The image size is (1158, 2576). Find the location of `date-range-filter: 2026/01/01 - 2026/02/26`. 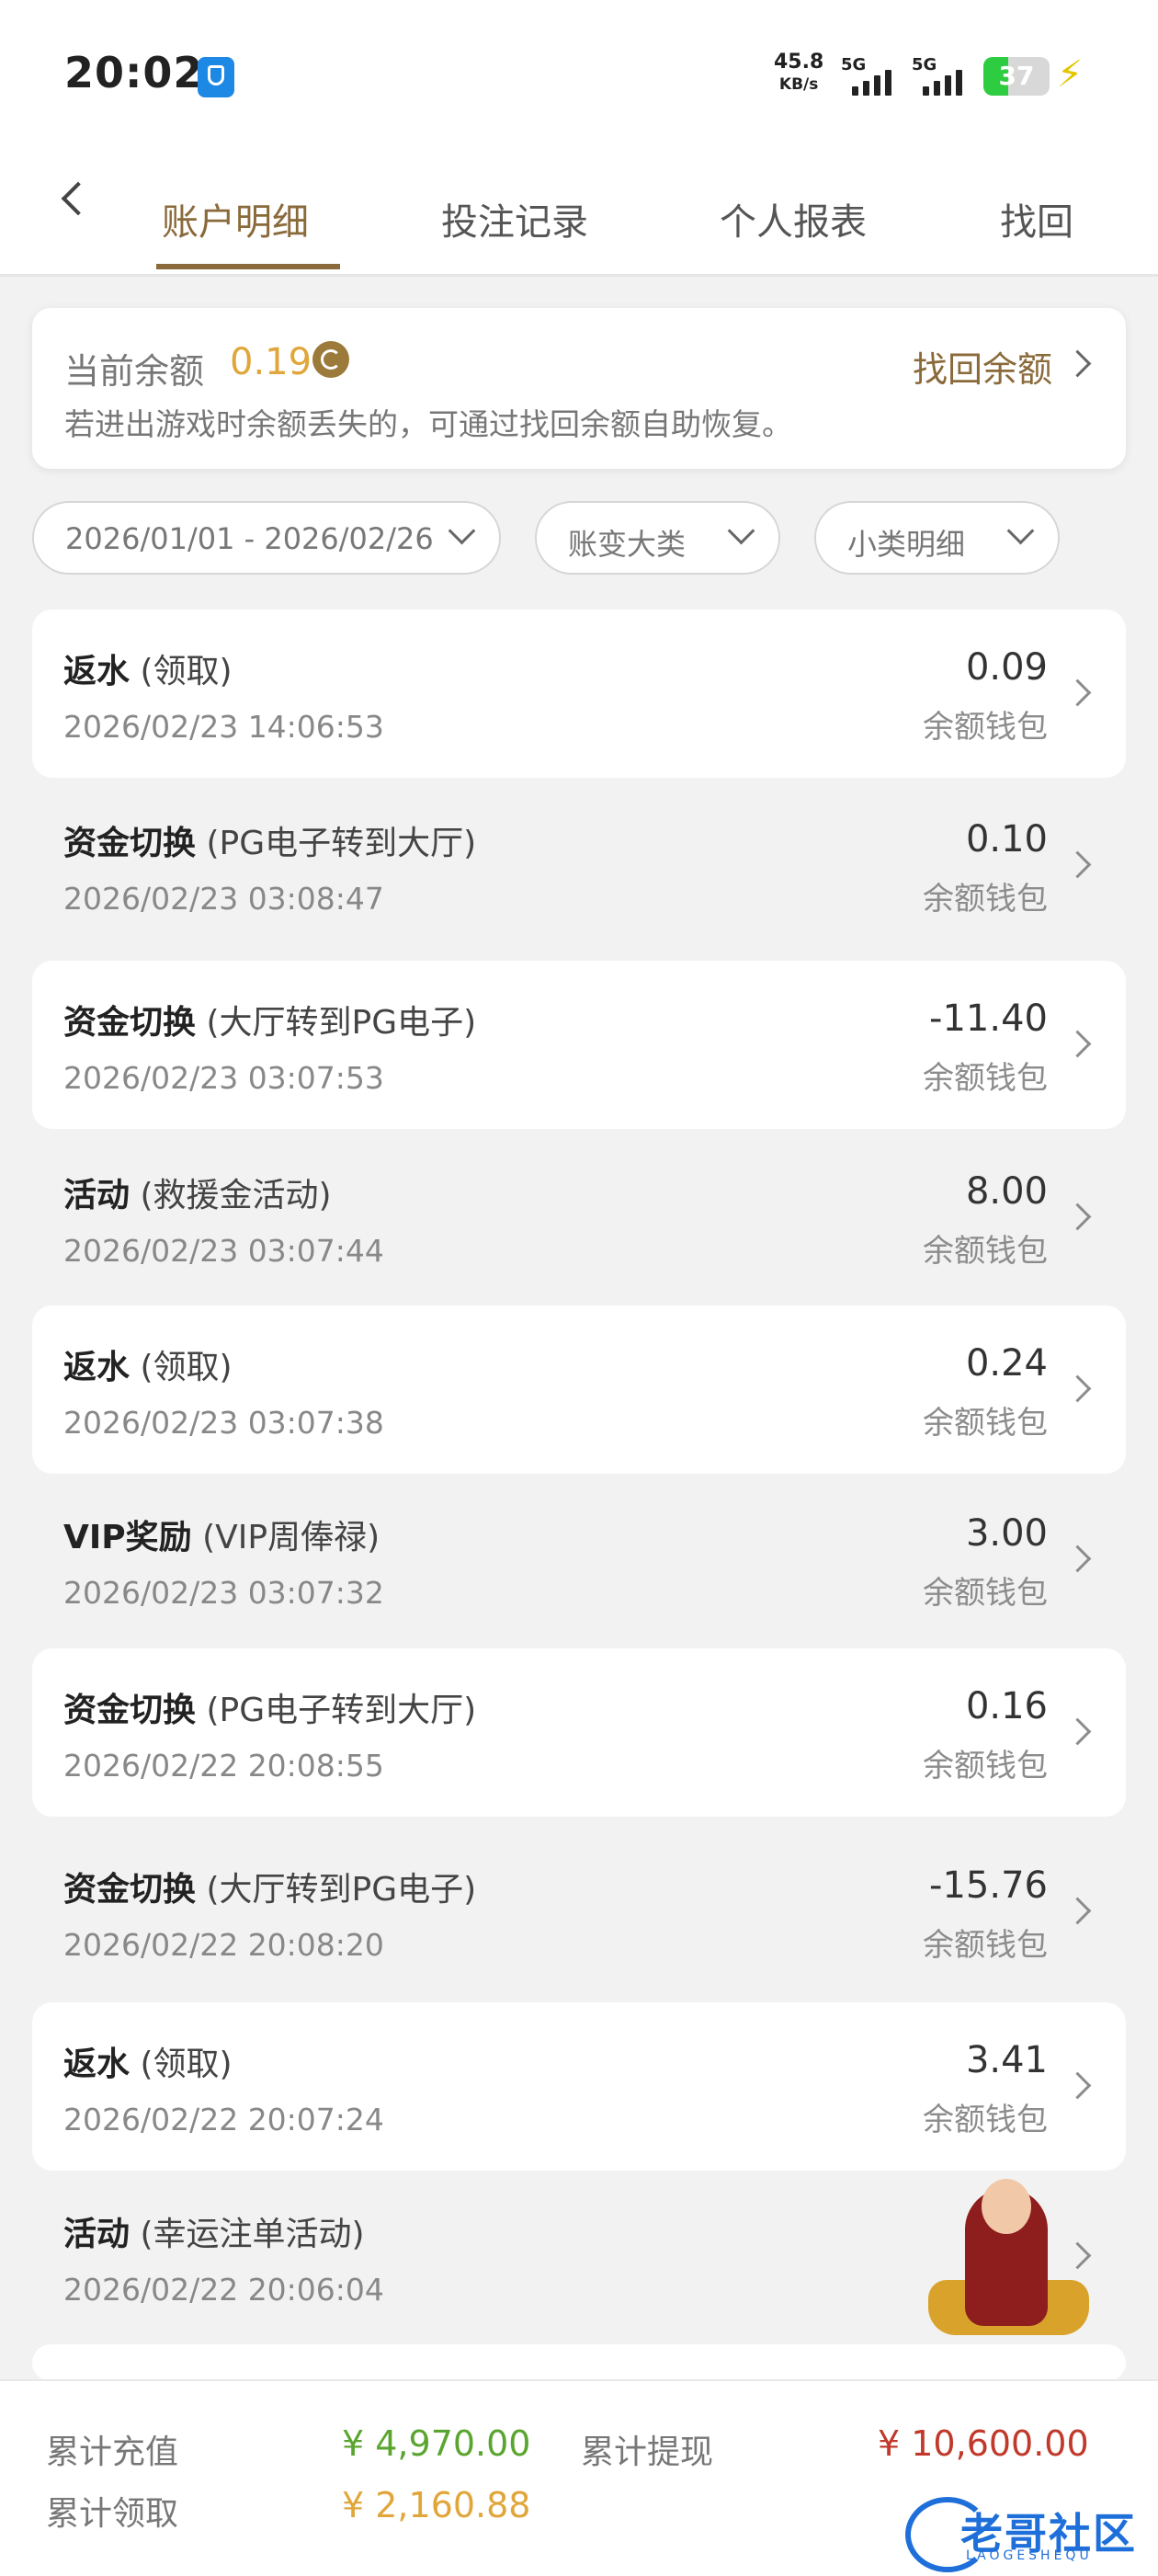

date-range-filter: 2026/01/01 - 2026/02/26 is located at coordinates (266, 538).